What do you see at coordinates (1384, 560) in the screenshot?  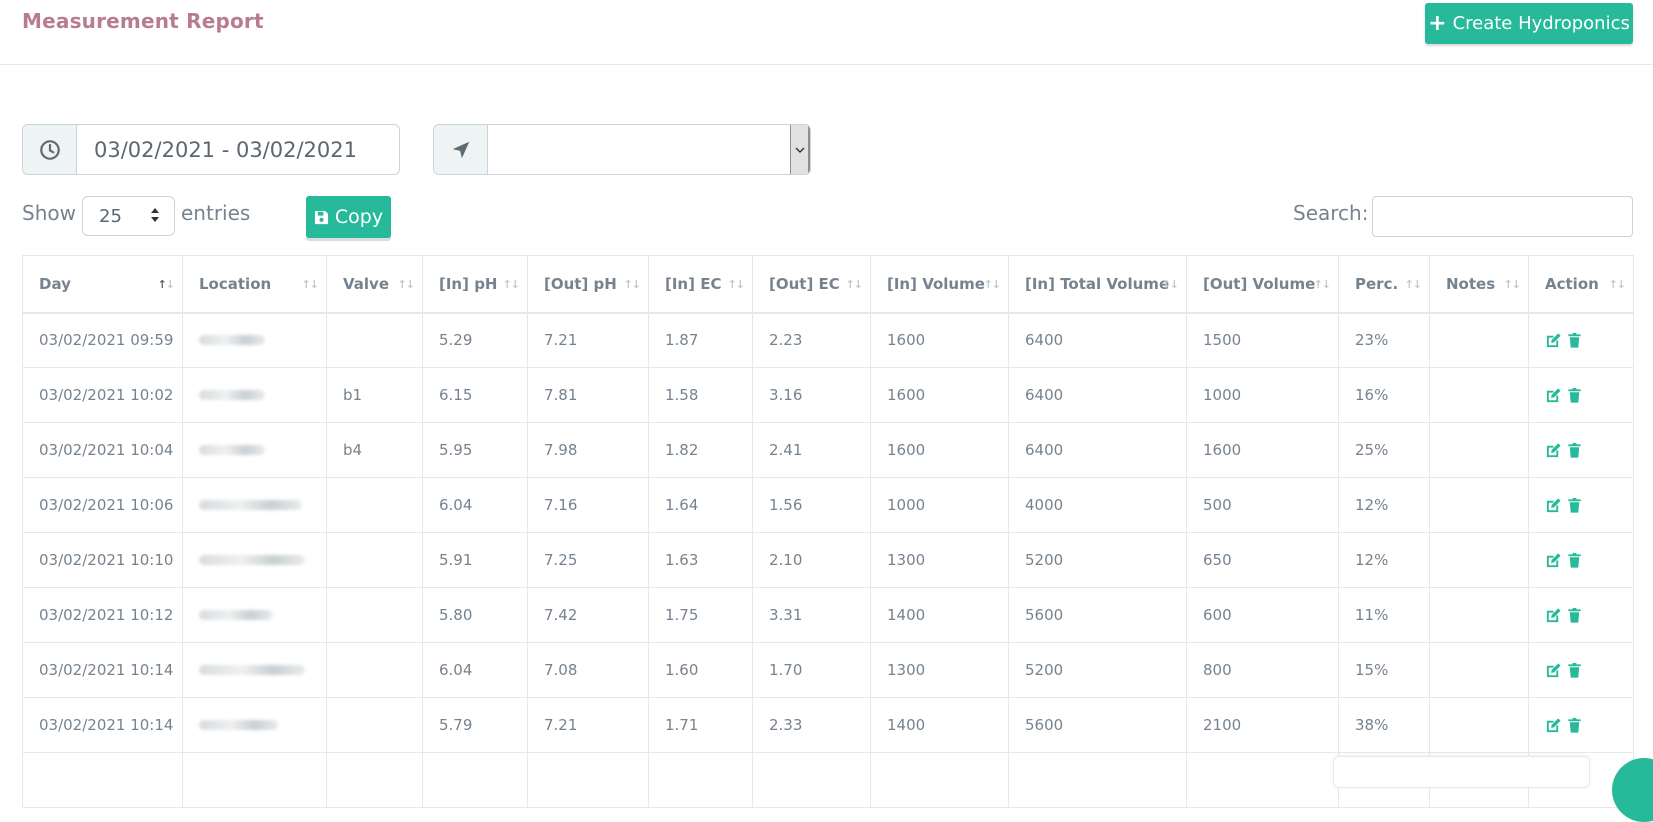 I see `cell-perc: 12%` at bounding box center [1384, 560].